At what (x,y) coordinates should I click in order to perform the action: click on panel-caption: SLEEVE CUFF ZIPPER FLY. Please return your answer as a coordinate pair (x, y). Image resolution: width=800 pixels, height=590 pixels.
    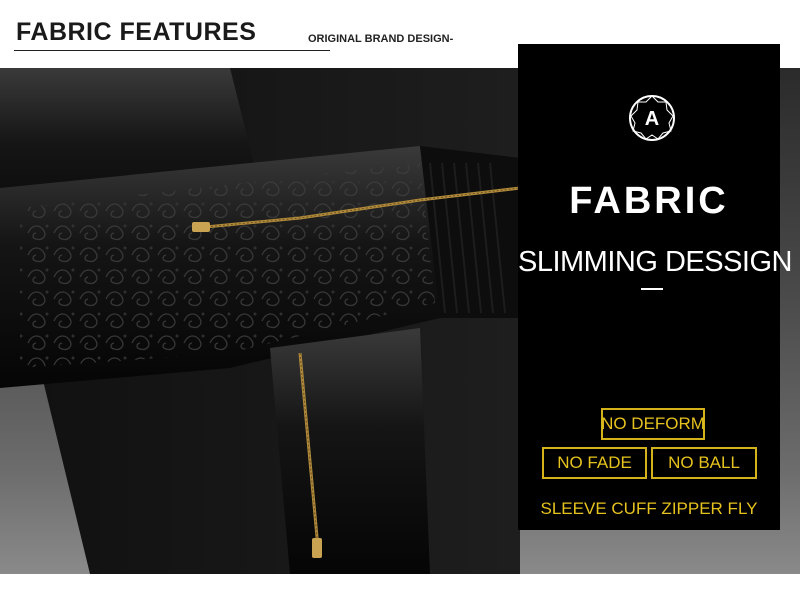
    Looking at the image, I should click on (649, 508).